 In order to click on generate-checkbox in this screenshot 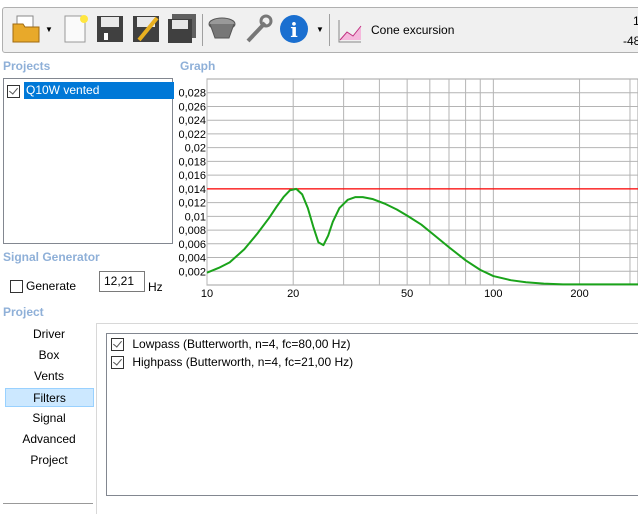, I will do `click(16, 287)`.